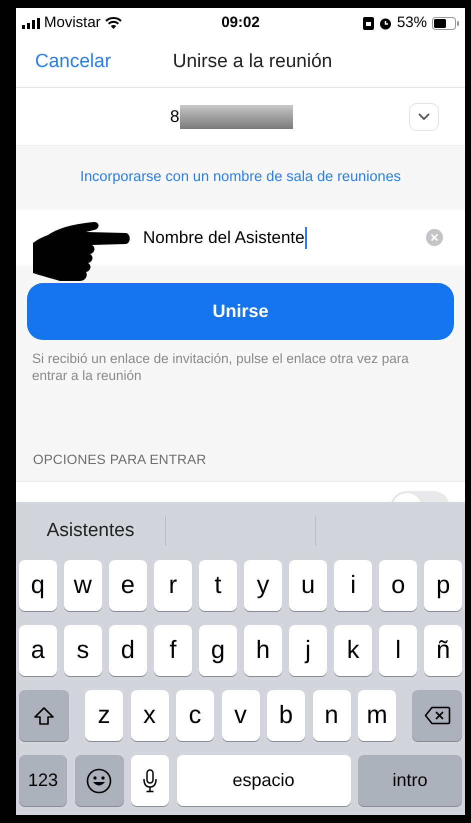  I want to click on key: e, so click(128, 585).